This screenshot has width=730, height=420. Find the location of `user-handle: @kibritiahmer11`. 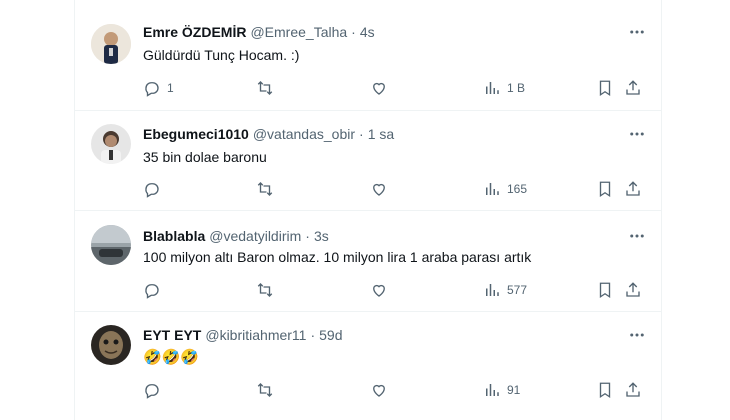

user-handle: @kibritiahmer11 is located at coordinates (255, 335).